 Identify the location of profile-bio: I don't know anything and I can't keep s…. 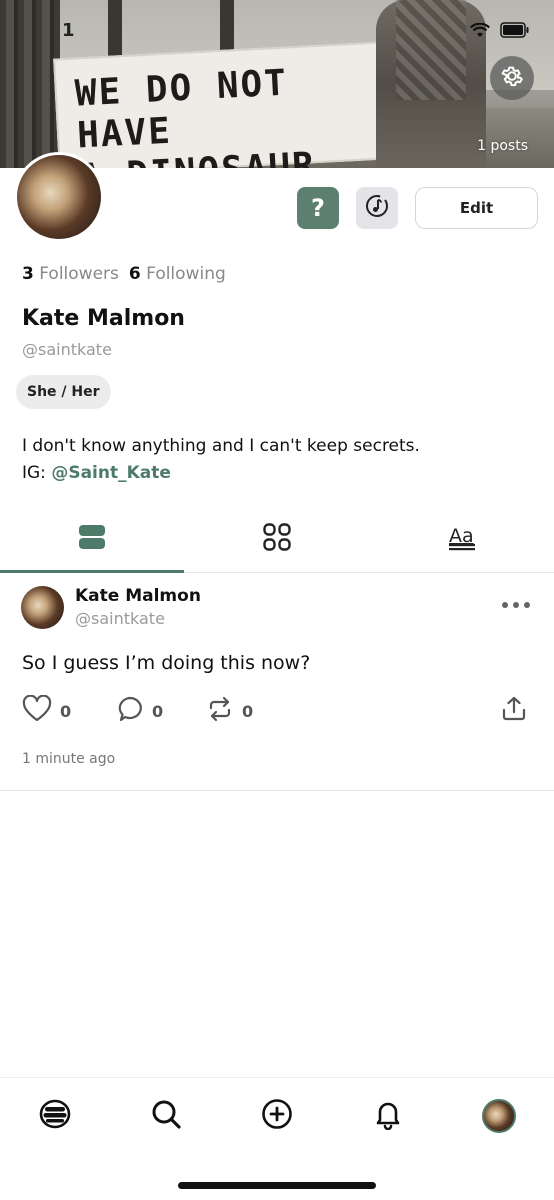
(221, 460).